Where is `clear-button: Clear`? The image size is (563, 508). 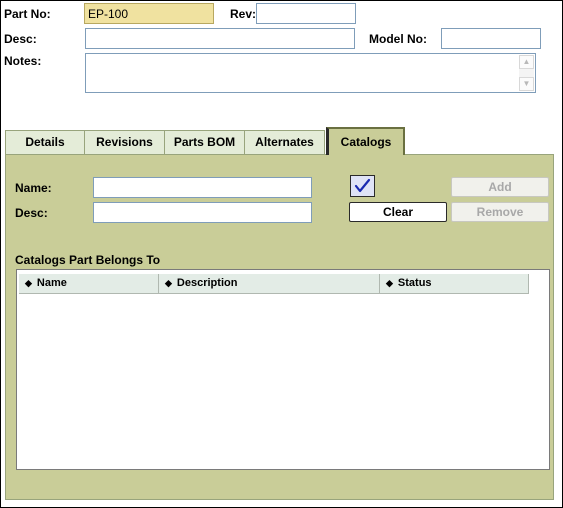
clear-button: Clear is located at coordinates (398, 212).